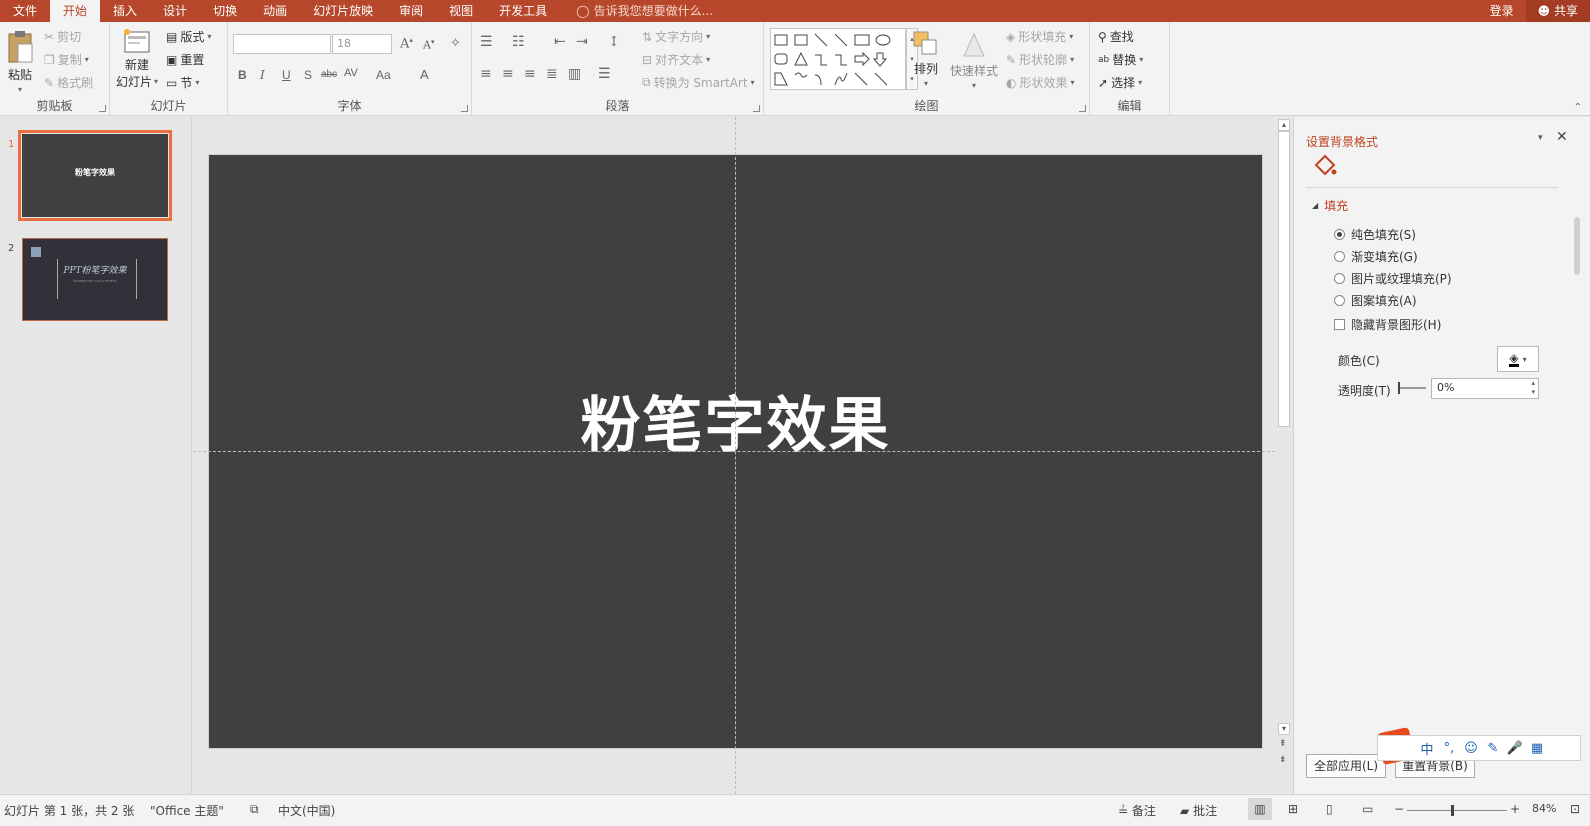 The height and width of the screenshot is (826, 1590). I want to click on reading-view-icon: ▯, so click(1329, 809).